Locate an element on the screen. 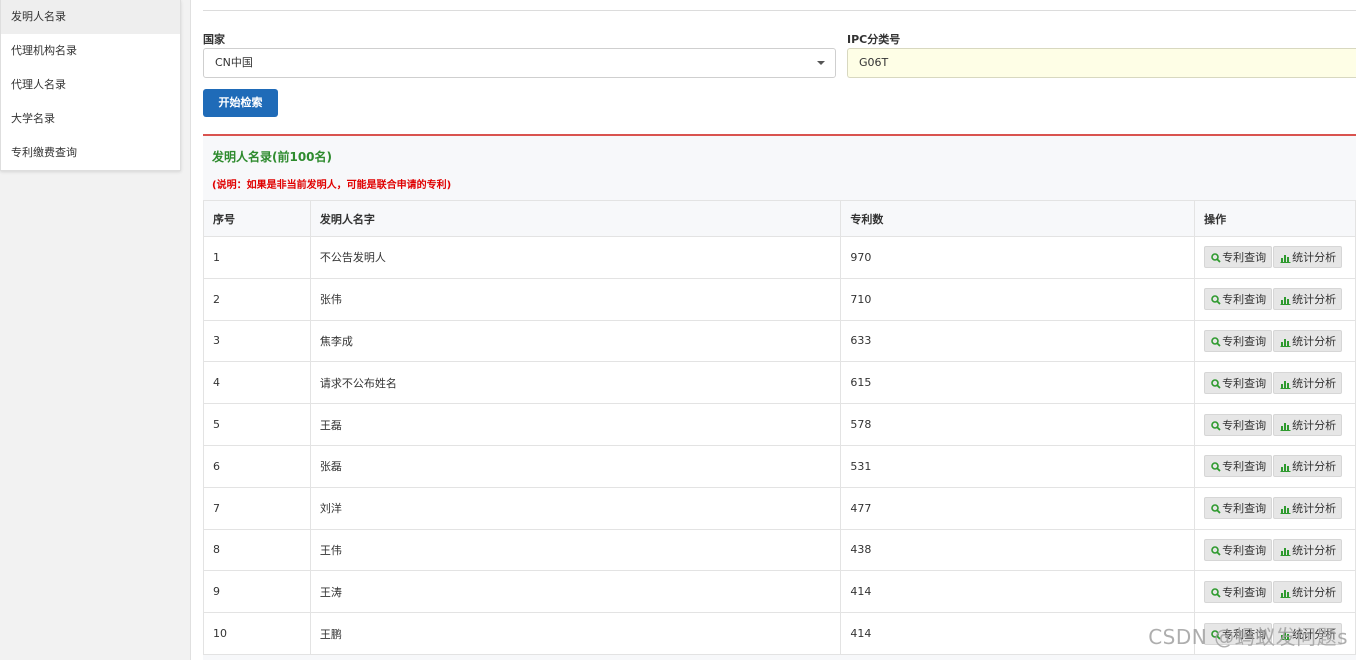 The width and height of the screenshot is (1356, 660). cell-name: 不公告发明人 is located at coordinates (575, 257).